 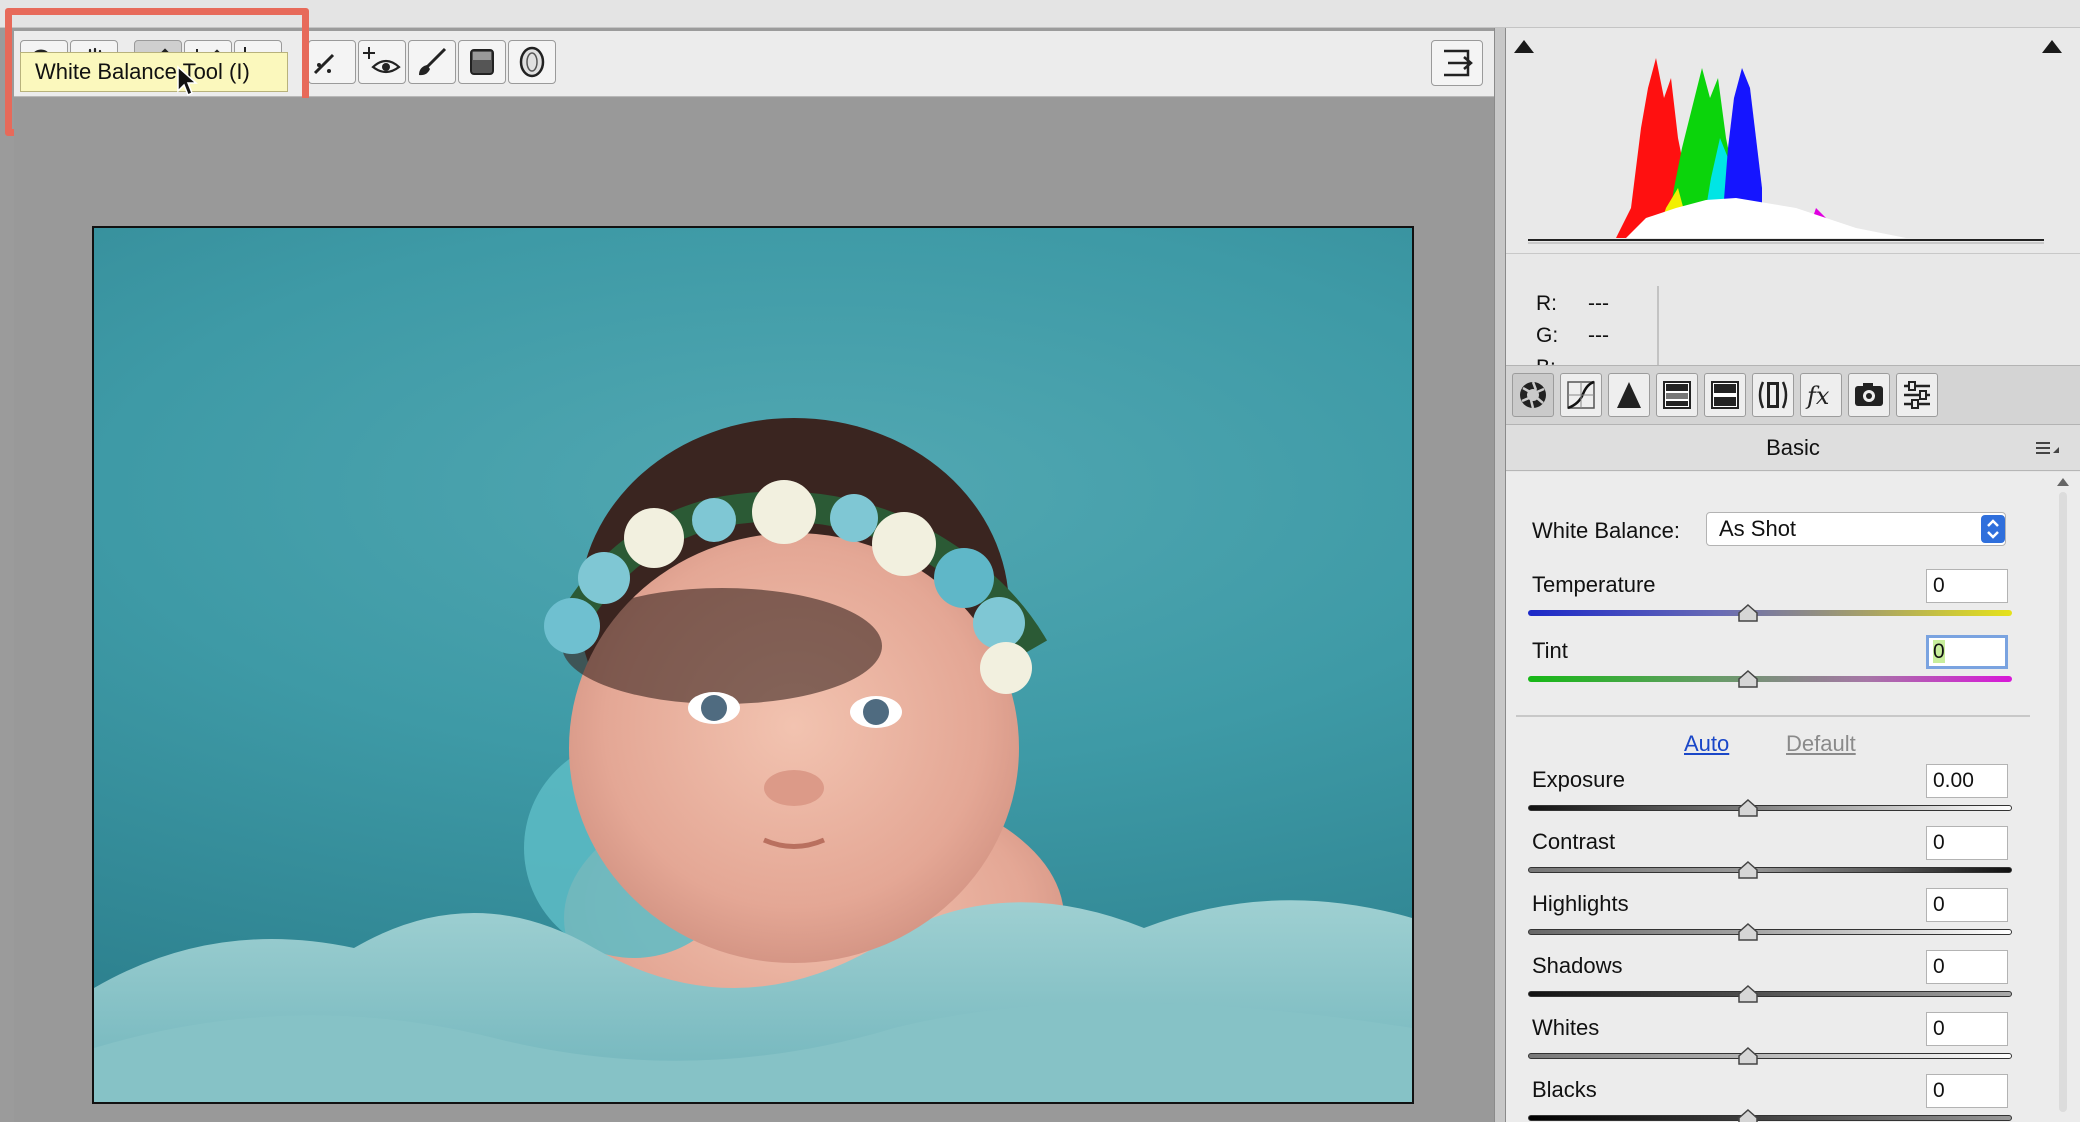 I want to click on tint-field: 0, so click(x=1967, y=652).